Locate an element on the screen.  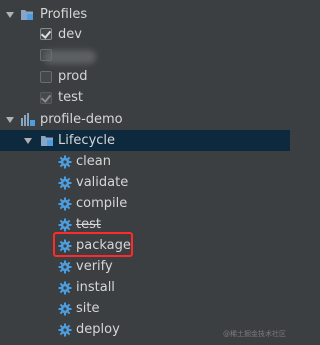
profile-test: test is located at coordinates (145, 97).